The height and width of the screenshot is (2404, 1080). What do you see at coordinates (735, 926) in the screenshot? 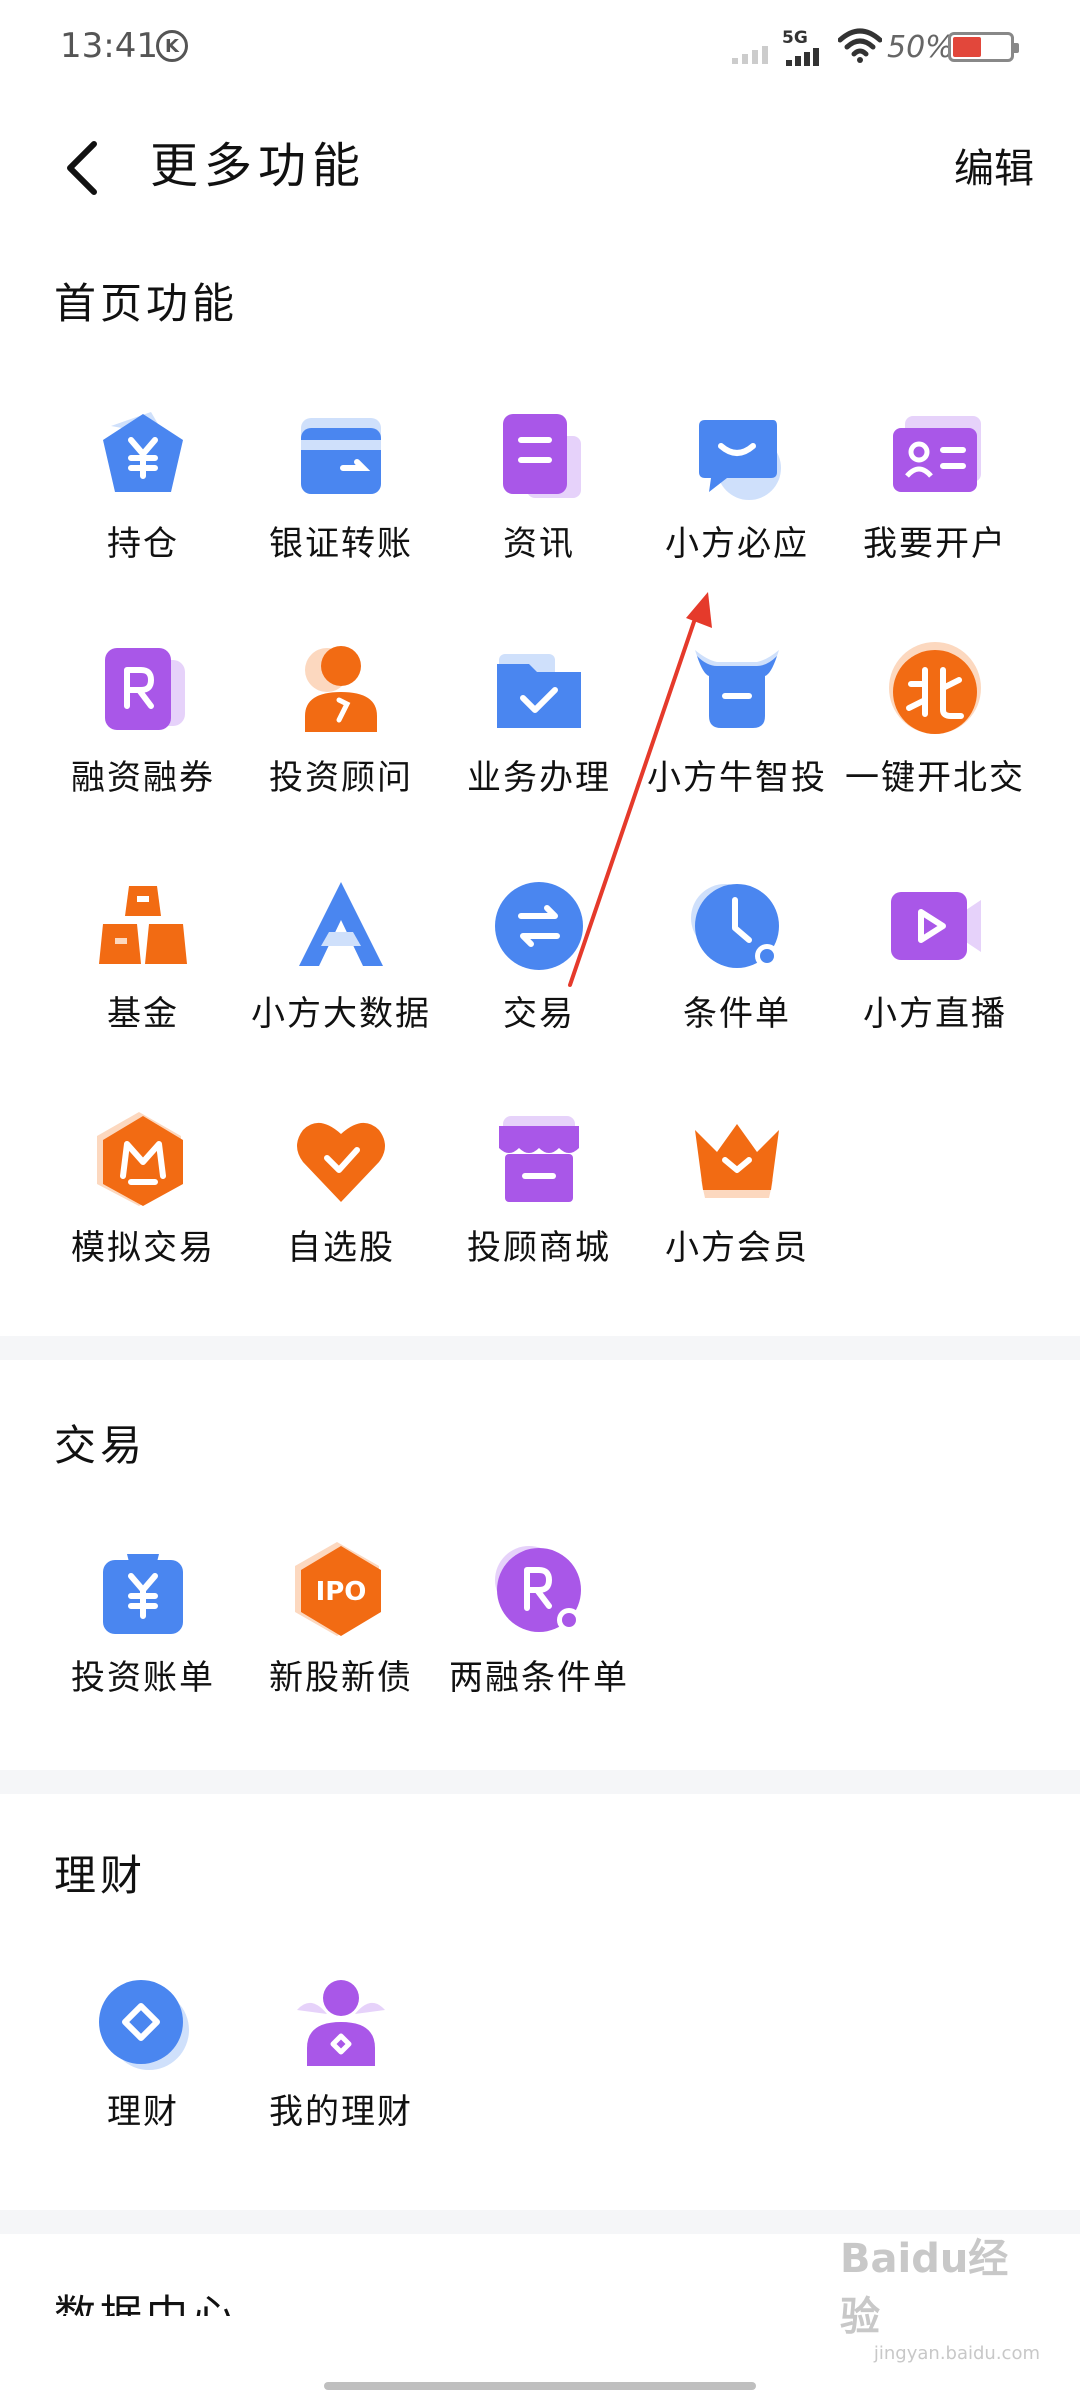
I see `clock-icon` at bounding box center [735, 926].